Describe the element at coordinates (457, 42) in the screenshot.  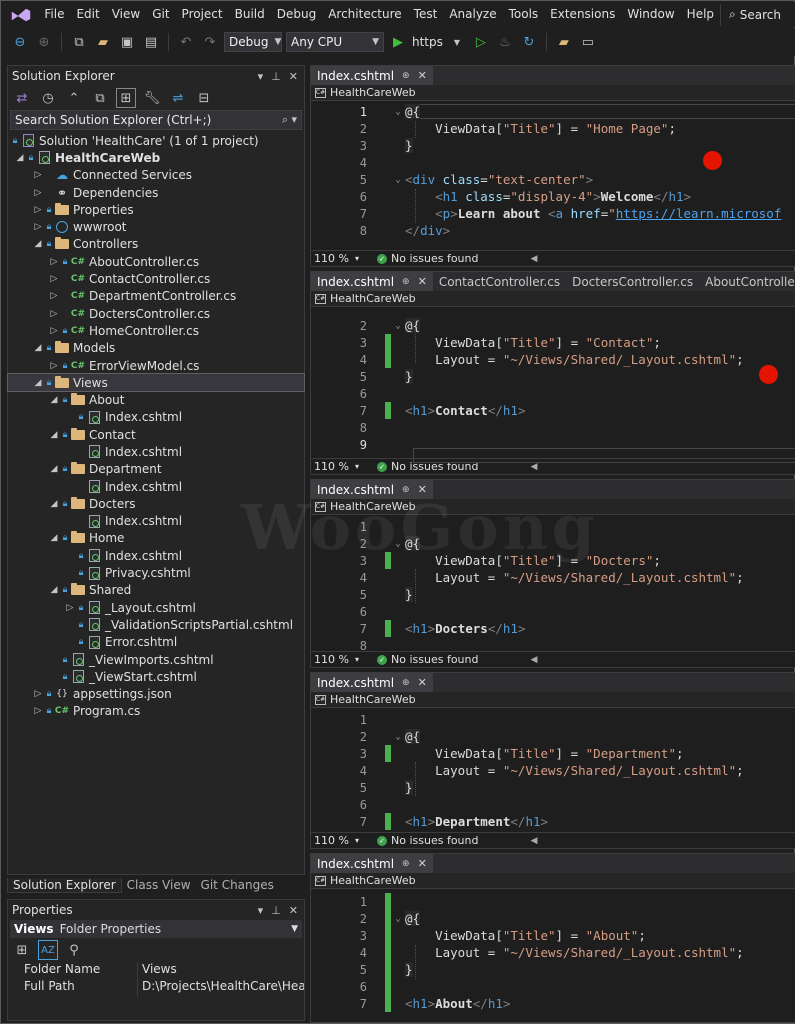
I see `chevron-down-icon: ▼` at that location.